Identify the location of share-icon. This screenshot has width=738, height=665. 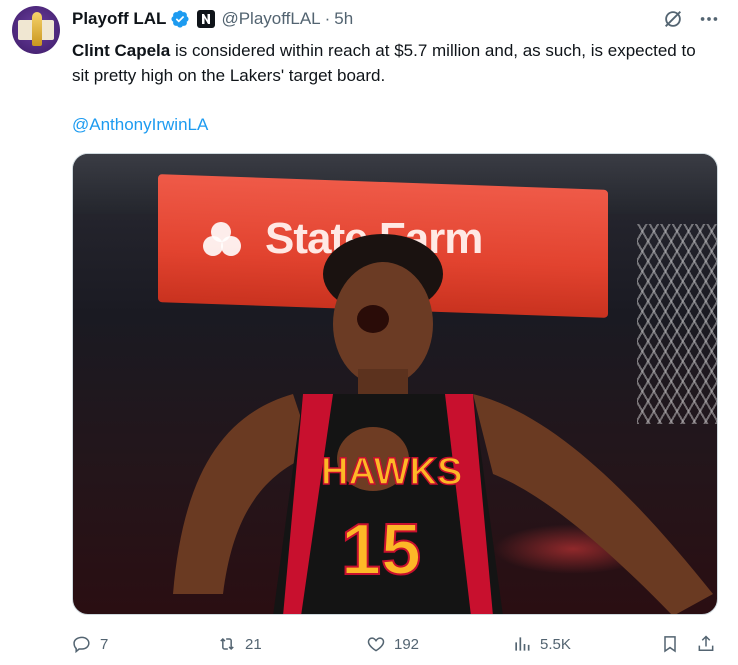
(706, 643).